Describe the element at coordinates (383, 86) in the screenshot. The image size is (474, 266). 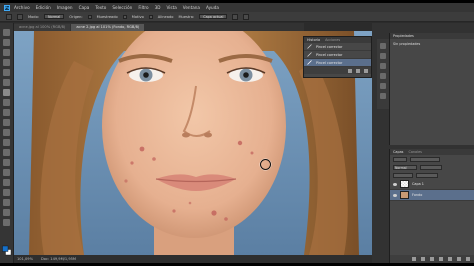
I see `character-panel-icon` at that location.